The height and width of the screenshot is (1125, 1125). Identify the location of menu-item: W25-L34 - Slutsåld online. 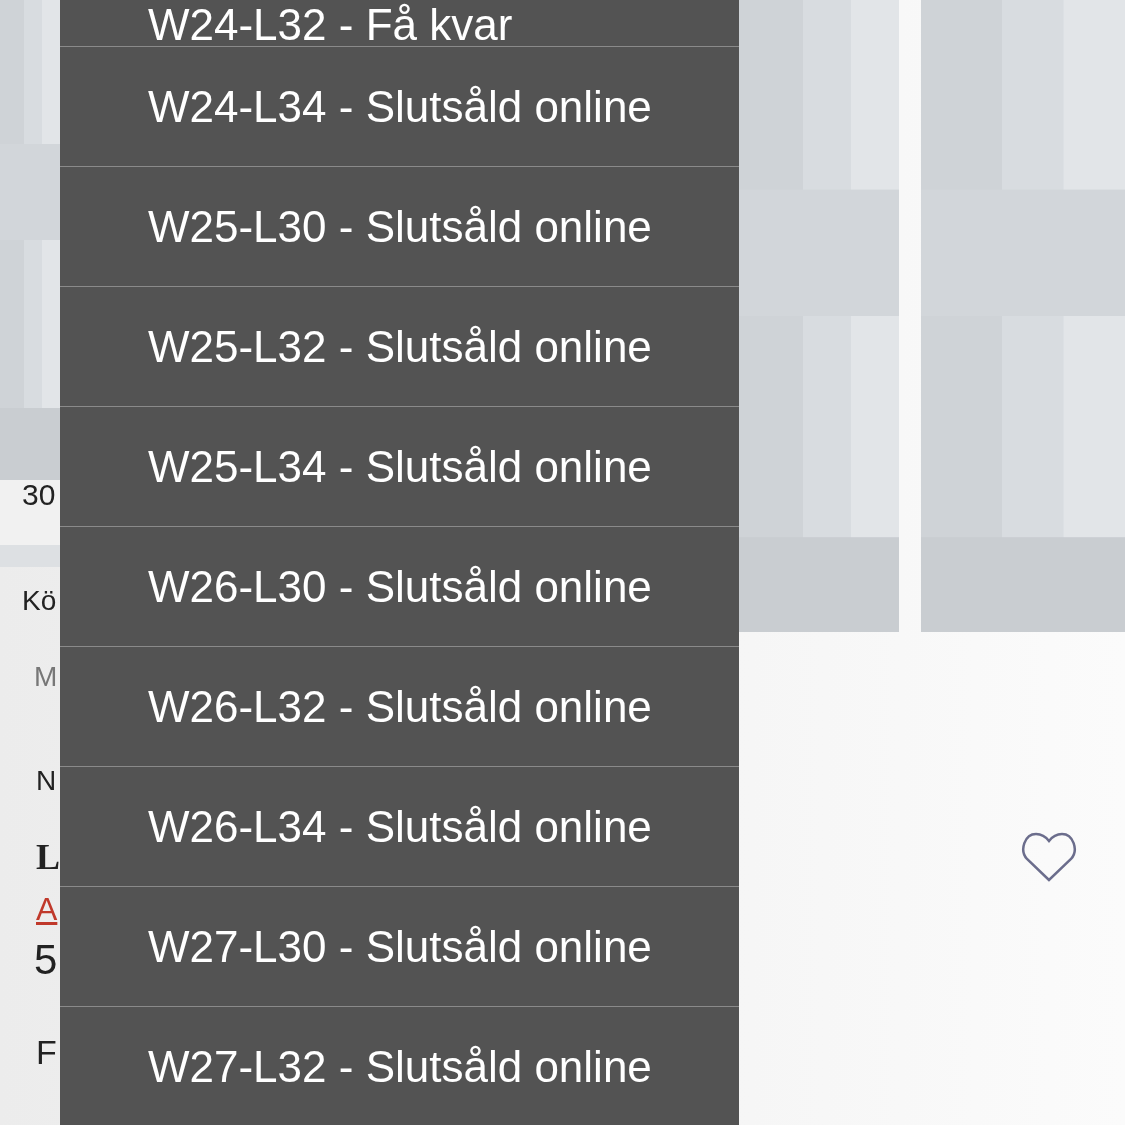
(399, 467).